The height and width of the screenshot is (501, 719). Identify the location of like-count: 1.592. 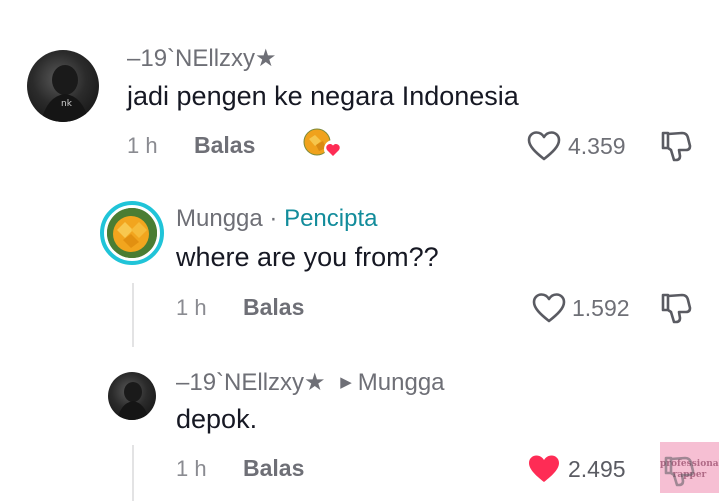
(601, 308).